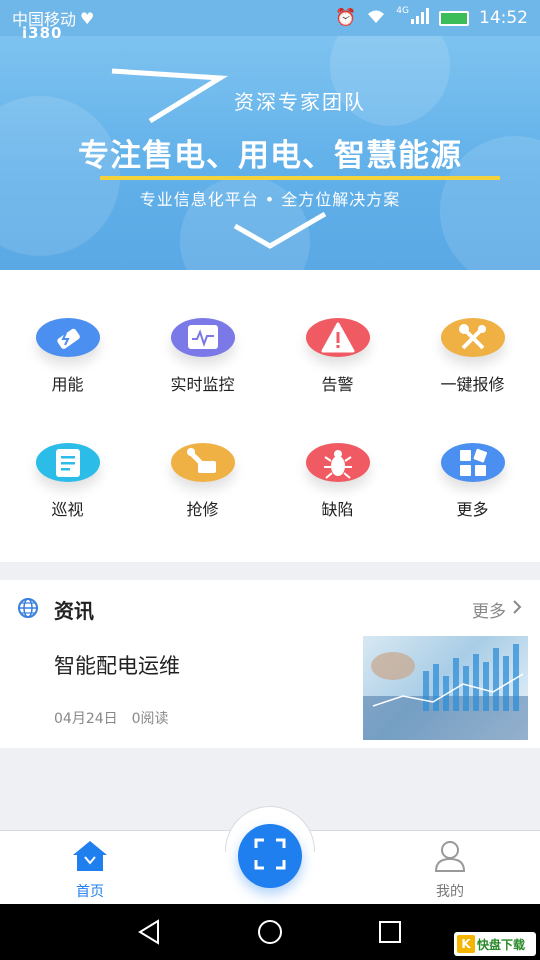 The height and width of the screenshot is (960, 540). I want to click on home-circle-icon, so click(270, 934).